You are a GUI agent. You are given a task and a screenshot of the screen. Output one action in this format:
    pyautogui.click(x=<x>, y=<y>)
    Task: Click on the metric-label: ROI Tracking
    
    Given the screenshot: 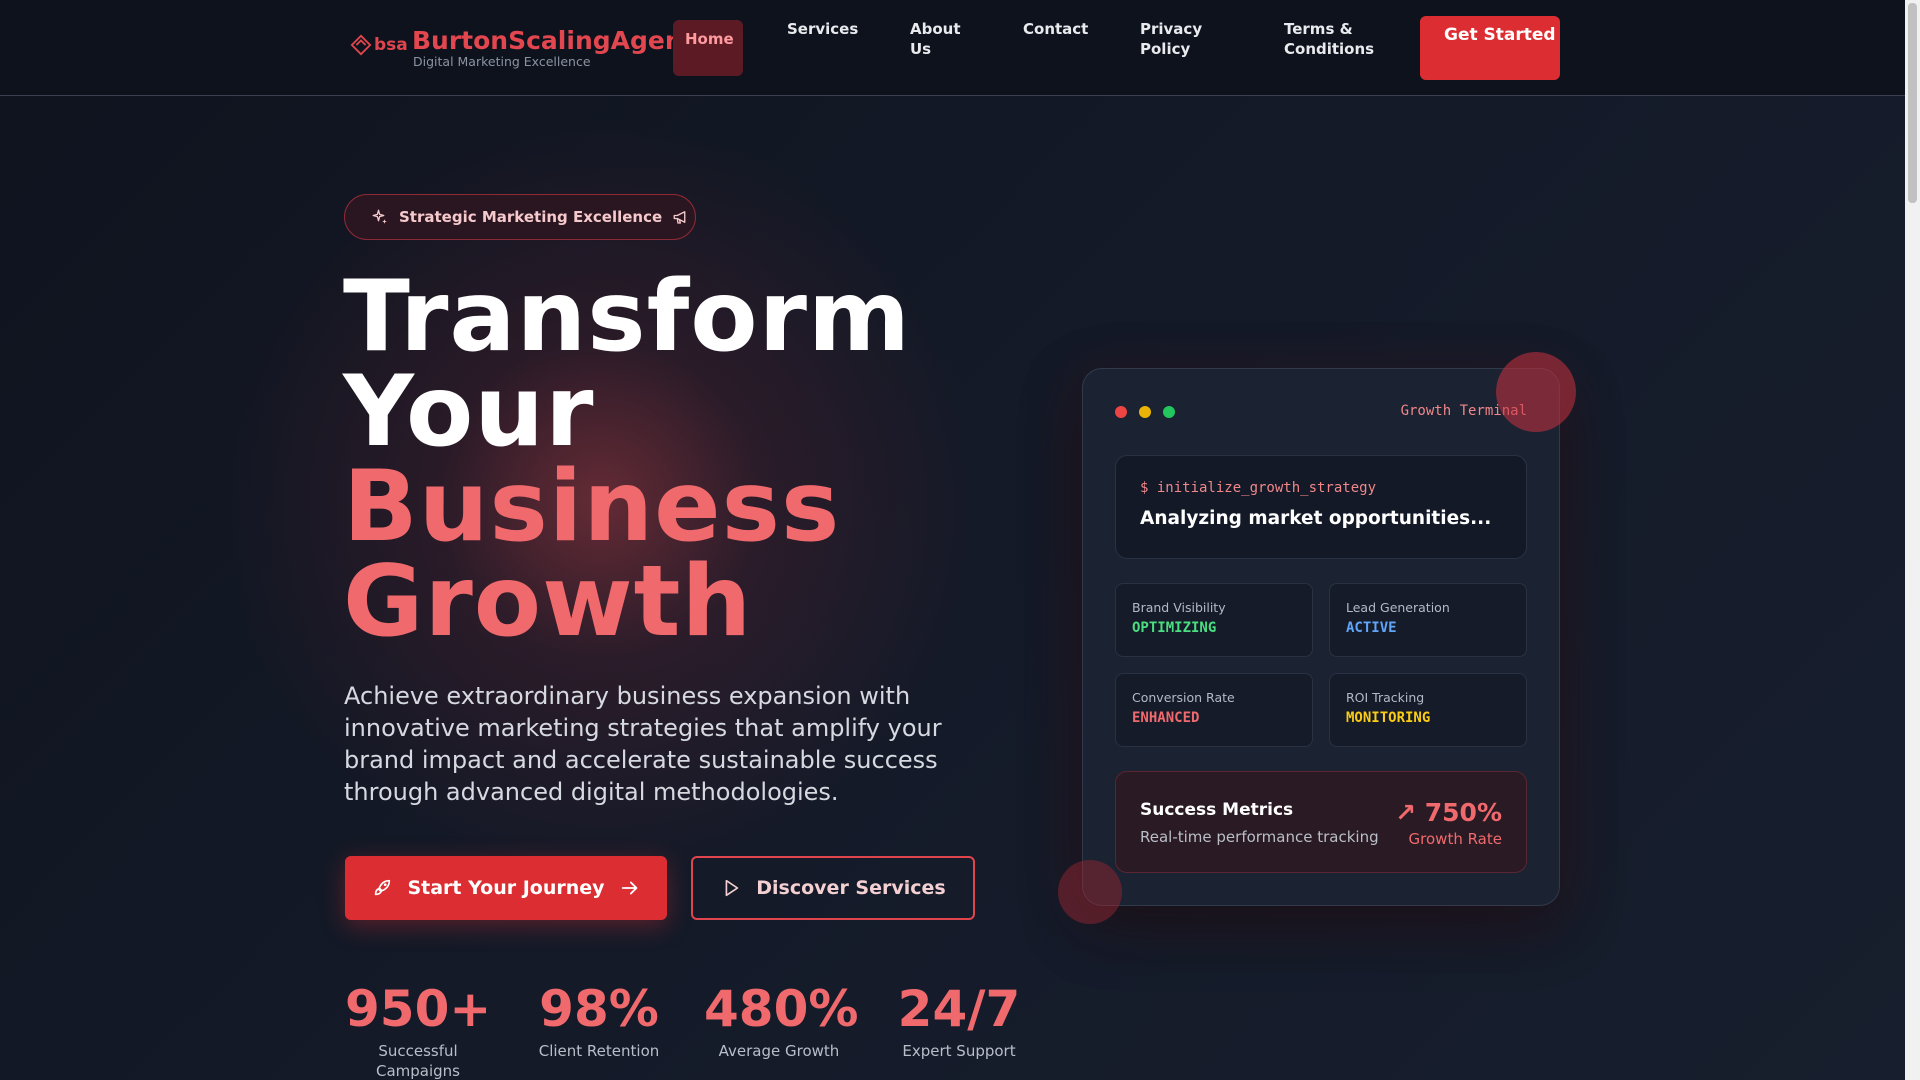 What is the action you would take?
    pyautogui.click(x=1385, y=697)
    